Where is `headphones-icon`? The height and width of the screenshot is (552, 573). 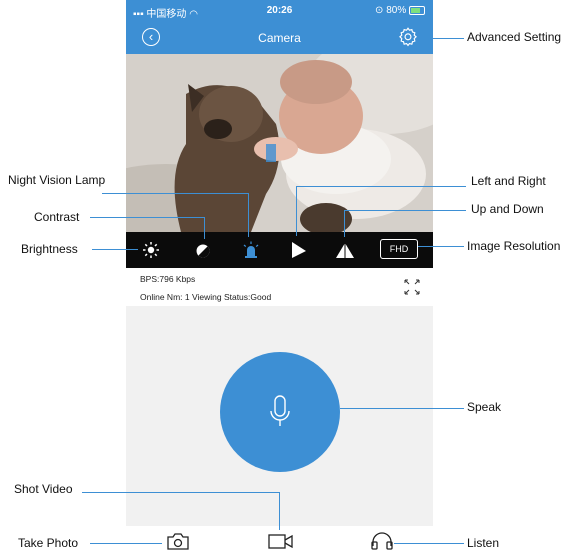
headphones-icon is located at coordinates (382, 541).